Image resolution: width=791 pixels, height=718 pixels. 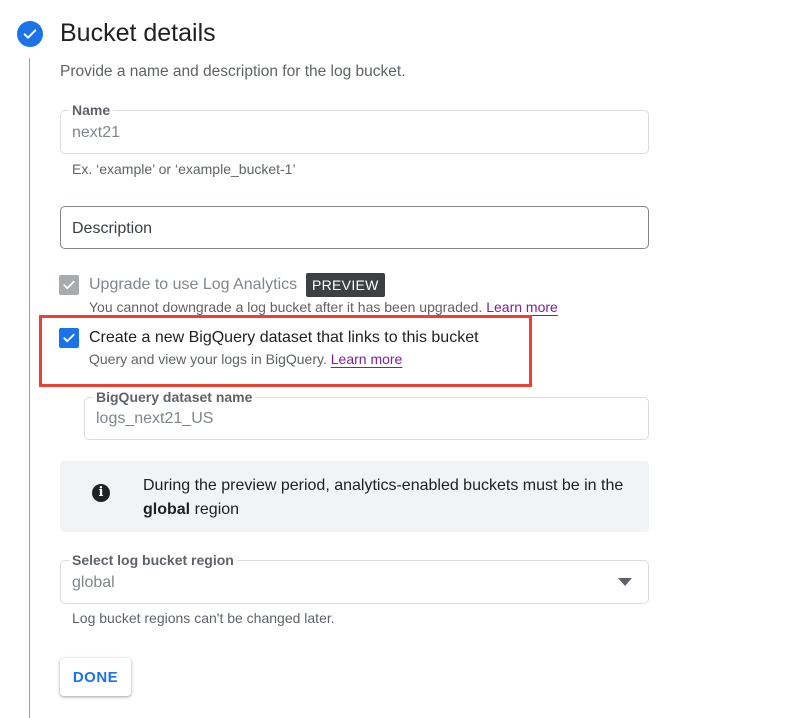 I want to click on dataset-name-label: BigQuery dataset name, so click(x=174, y=397).